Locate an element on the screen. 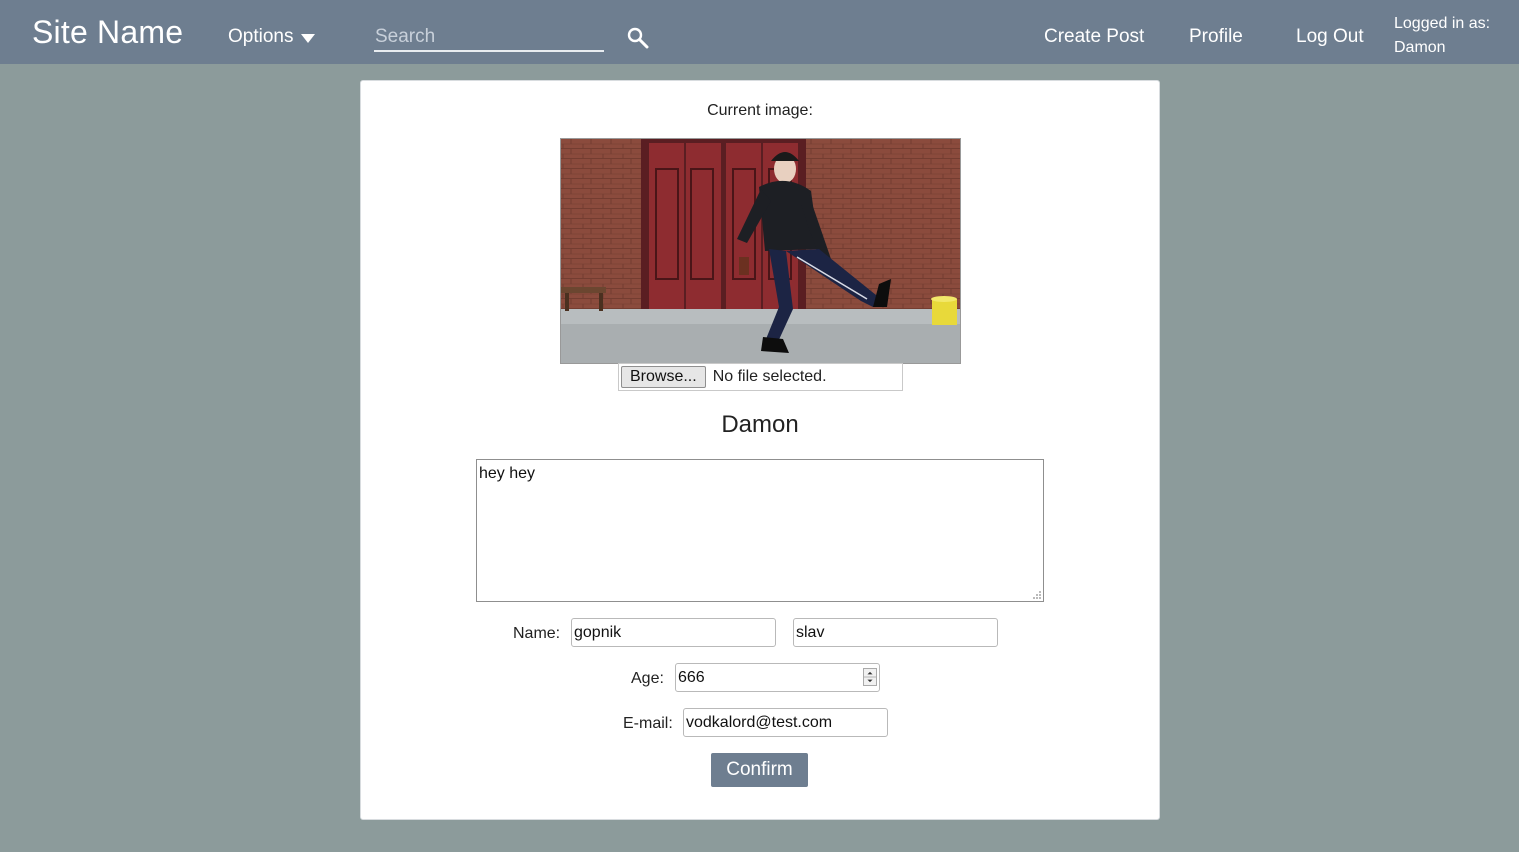 This screenshot has height=852, width=1519. file-status-text: No file selected. is located at coordinates (769, 376).